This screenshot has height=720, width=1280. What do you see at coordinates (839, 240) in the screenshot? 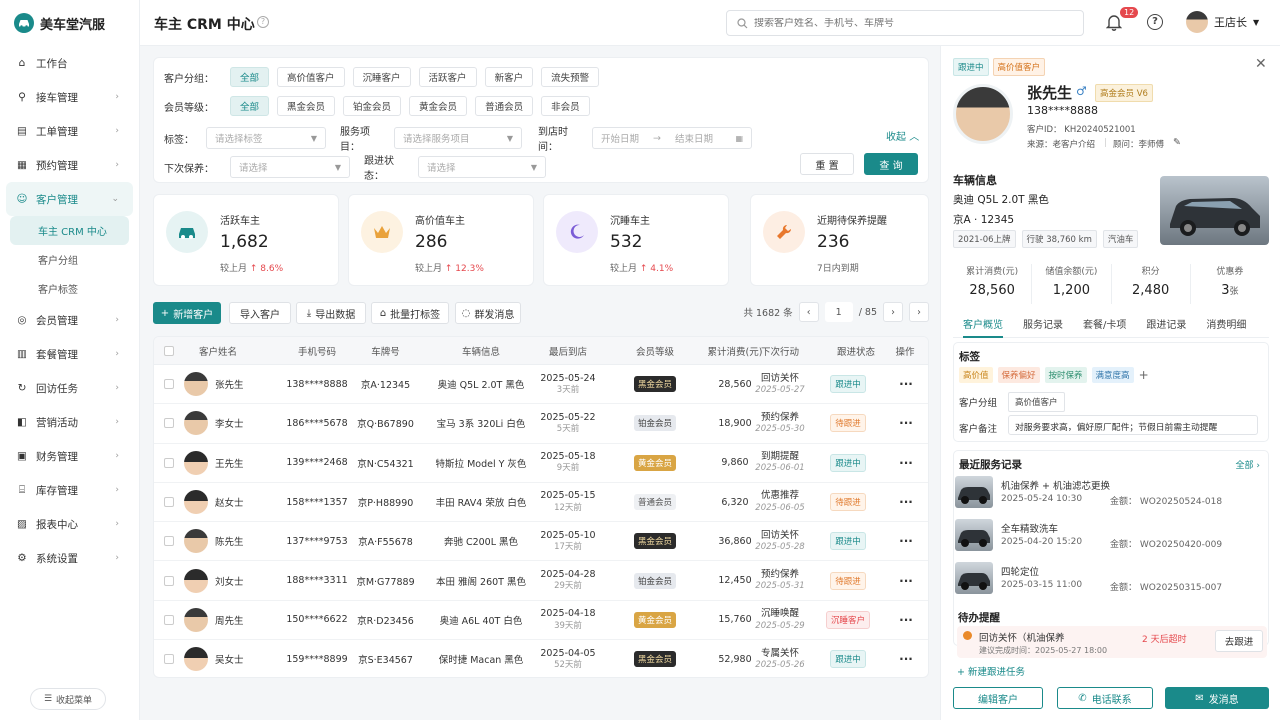
I see `stat-card: 近期待保养提醒 236 7日内到期` at bounding box center [839, 240].